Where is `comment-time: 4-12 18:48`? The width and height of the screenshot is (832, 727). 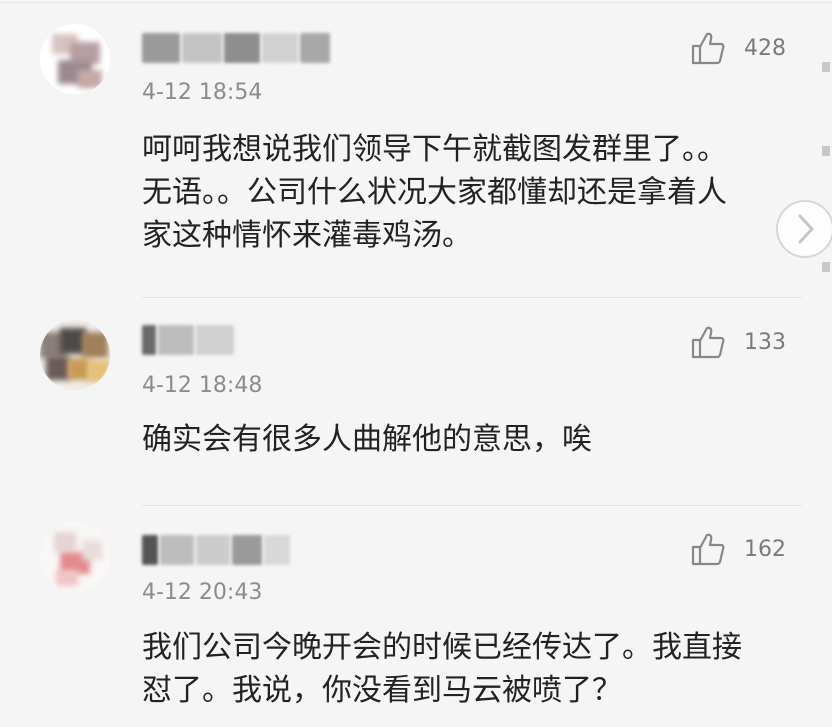
comment-time: 4-12 18:48 is located at coordinates (202, 385).